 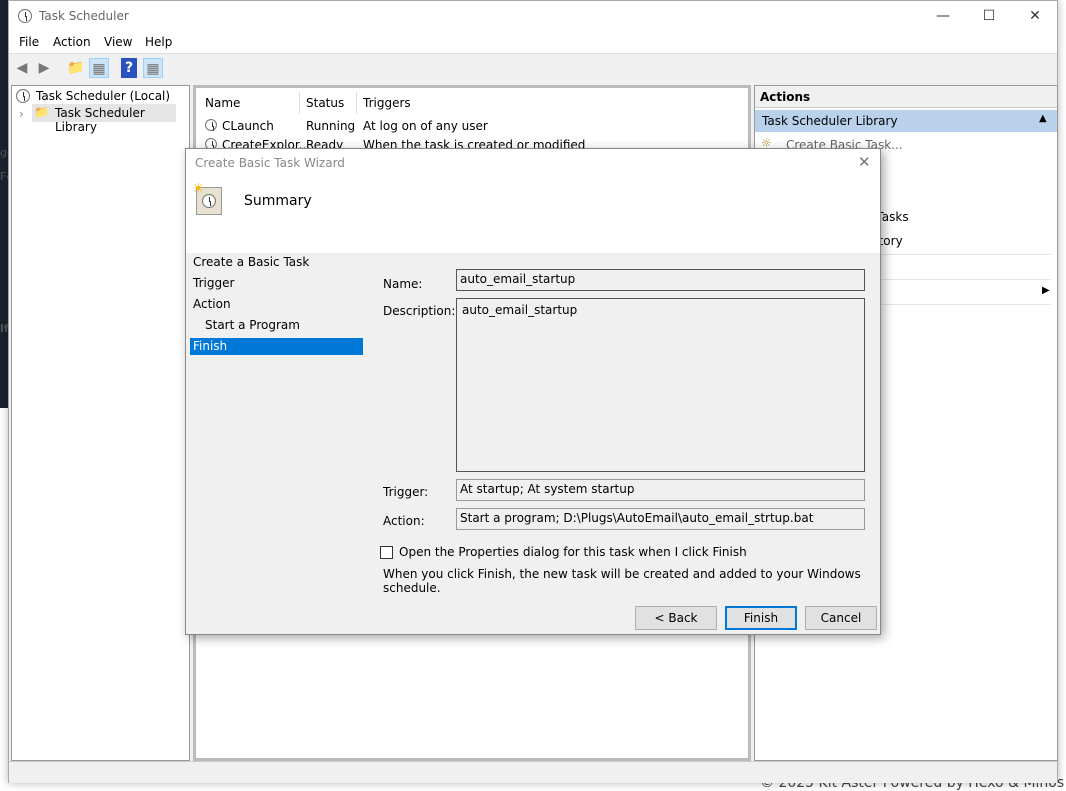 What do you see at coordinates (278, 201) in the screenshot?
I see `wizard-heading: Summary` at bounding box center [278, 201].